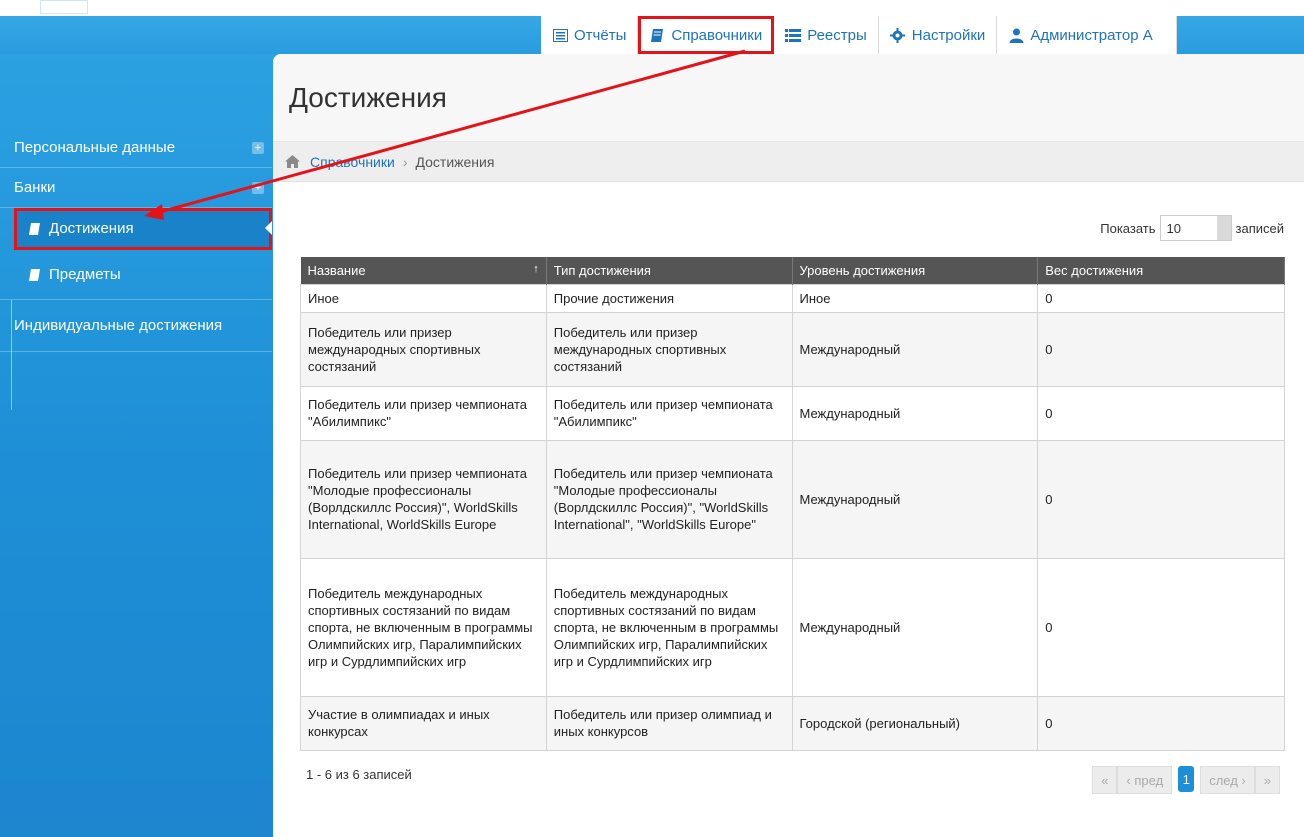 Image resolution: width=1304 pixels, height=837 pixels. Describe the element at coordinates (717, 35) in the screenshot. I see `nav-directories-label: Справочники` at that location.